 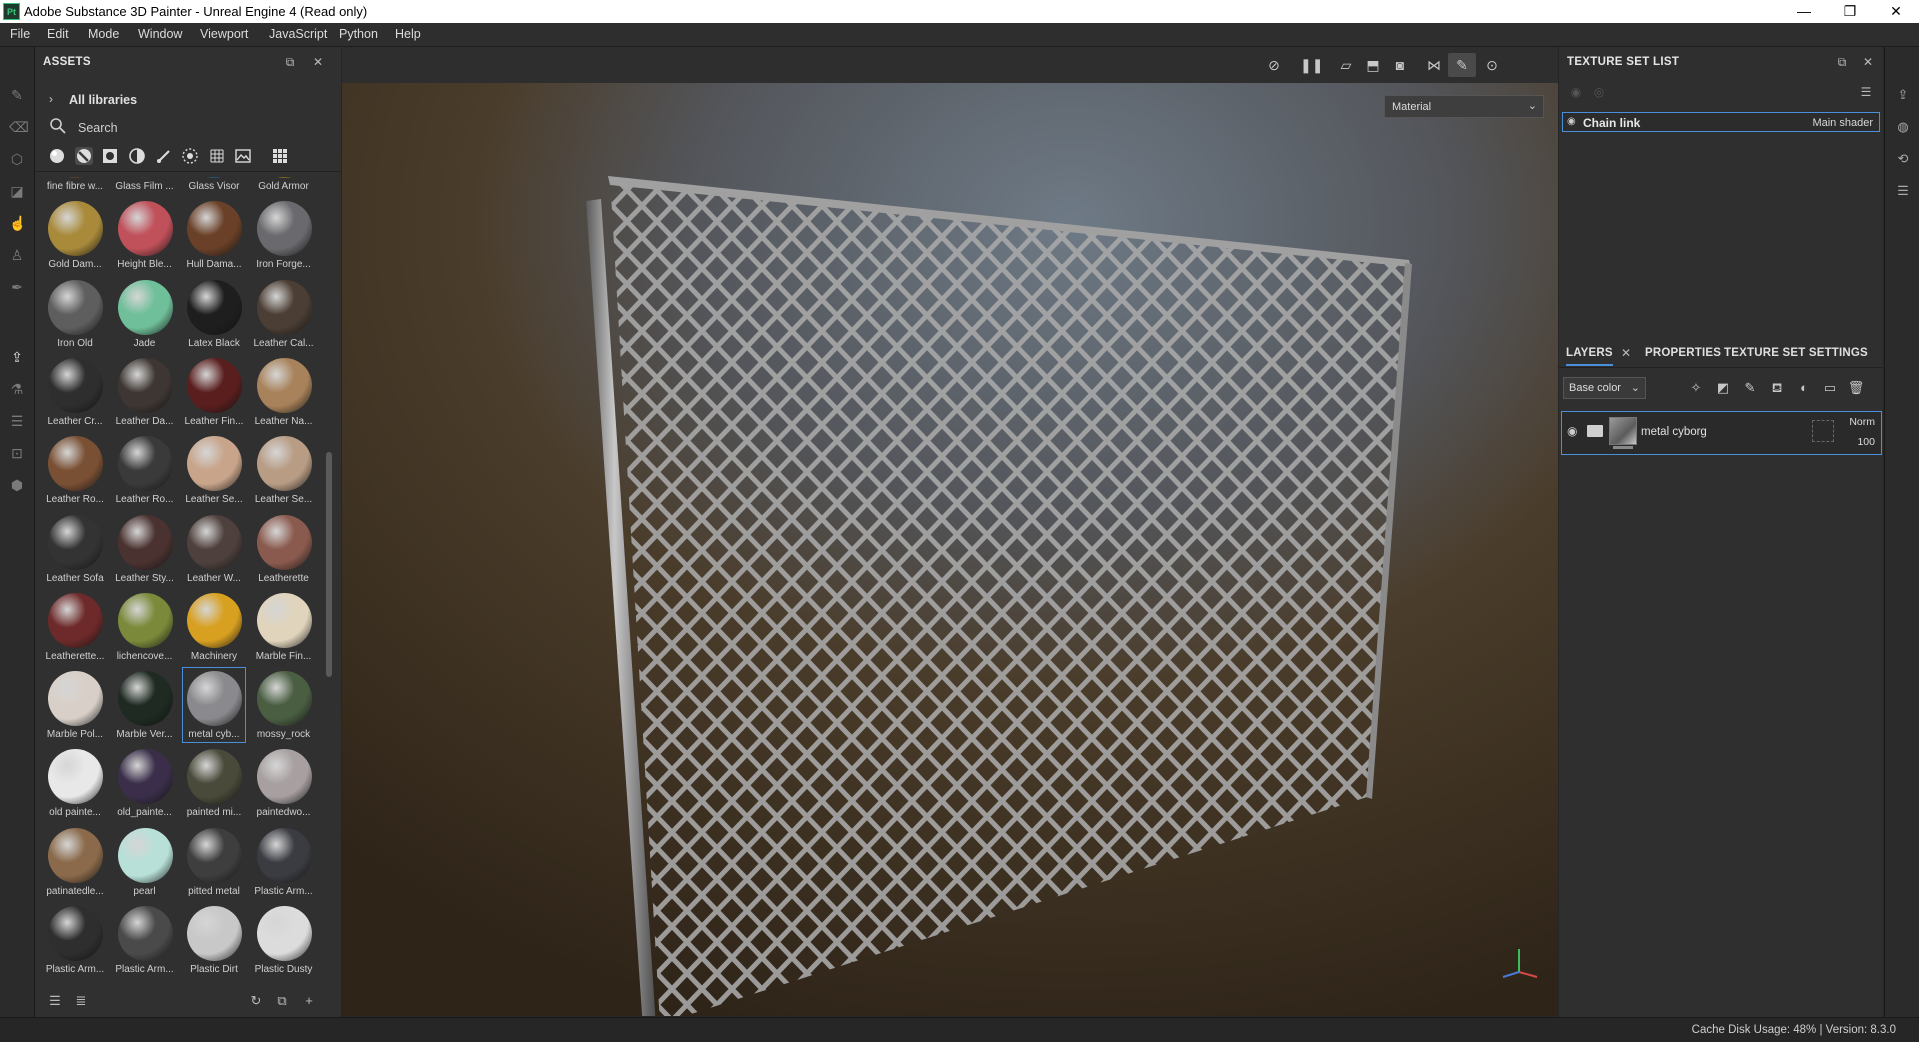 I want to click on panel-close-icon: ✕, so click(x=318, y=62).